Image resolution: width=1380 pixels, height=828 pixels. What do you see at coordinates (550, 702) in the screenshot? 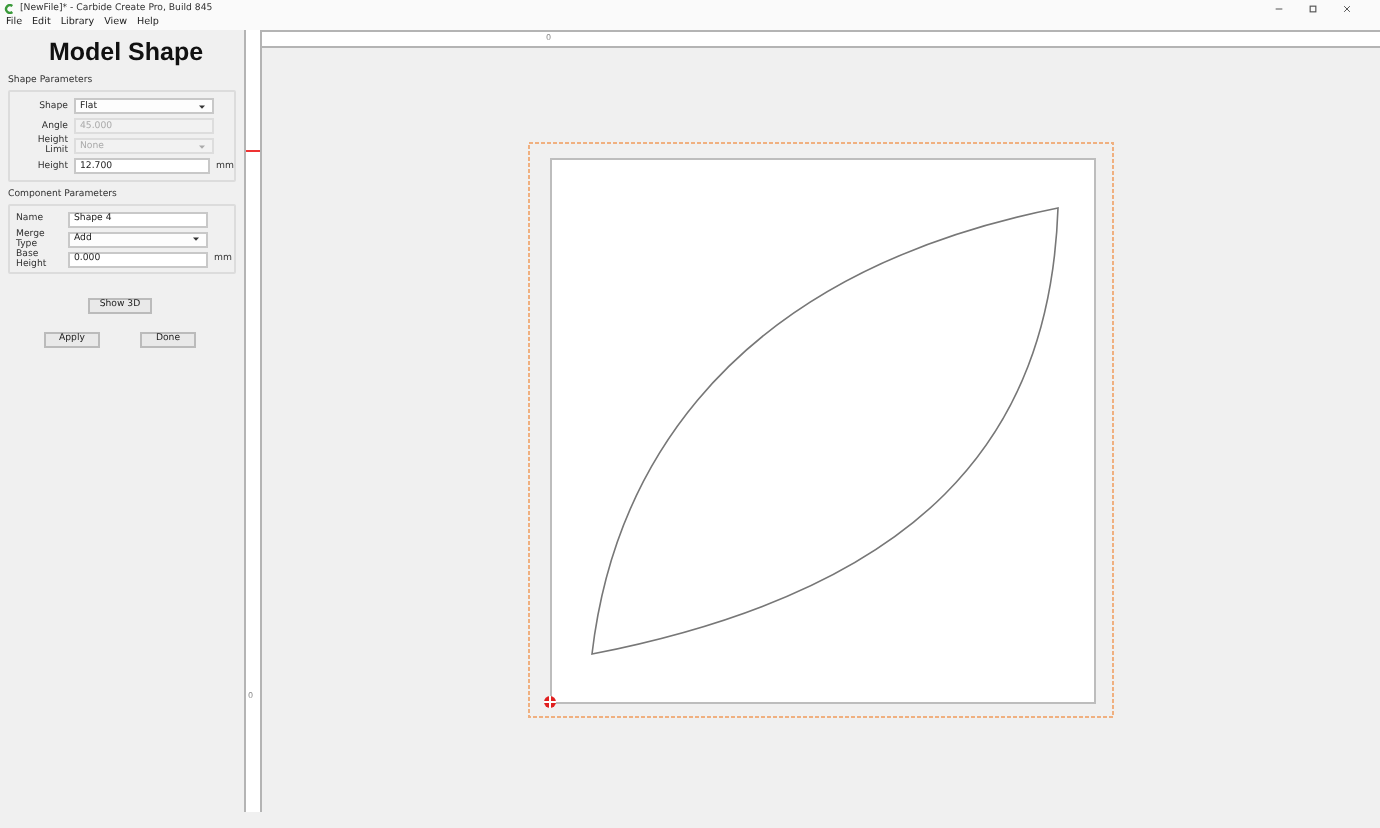
I see `origin-icon` at bounding box center [550, 702].